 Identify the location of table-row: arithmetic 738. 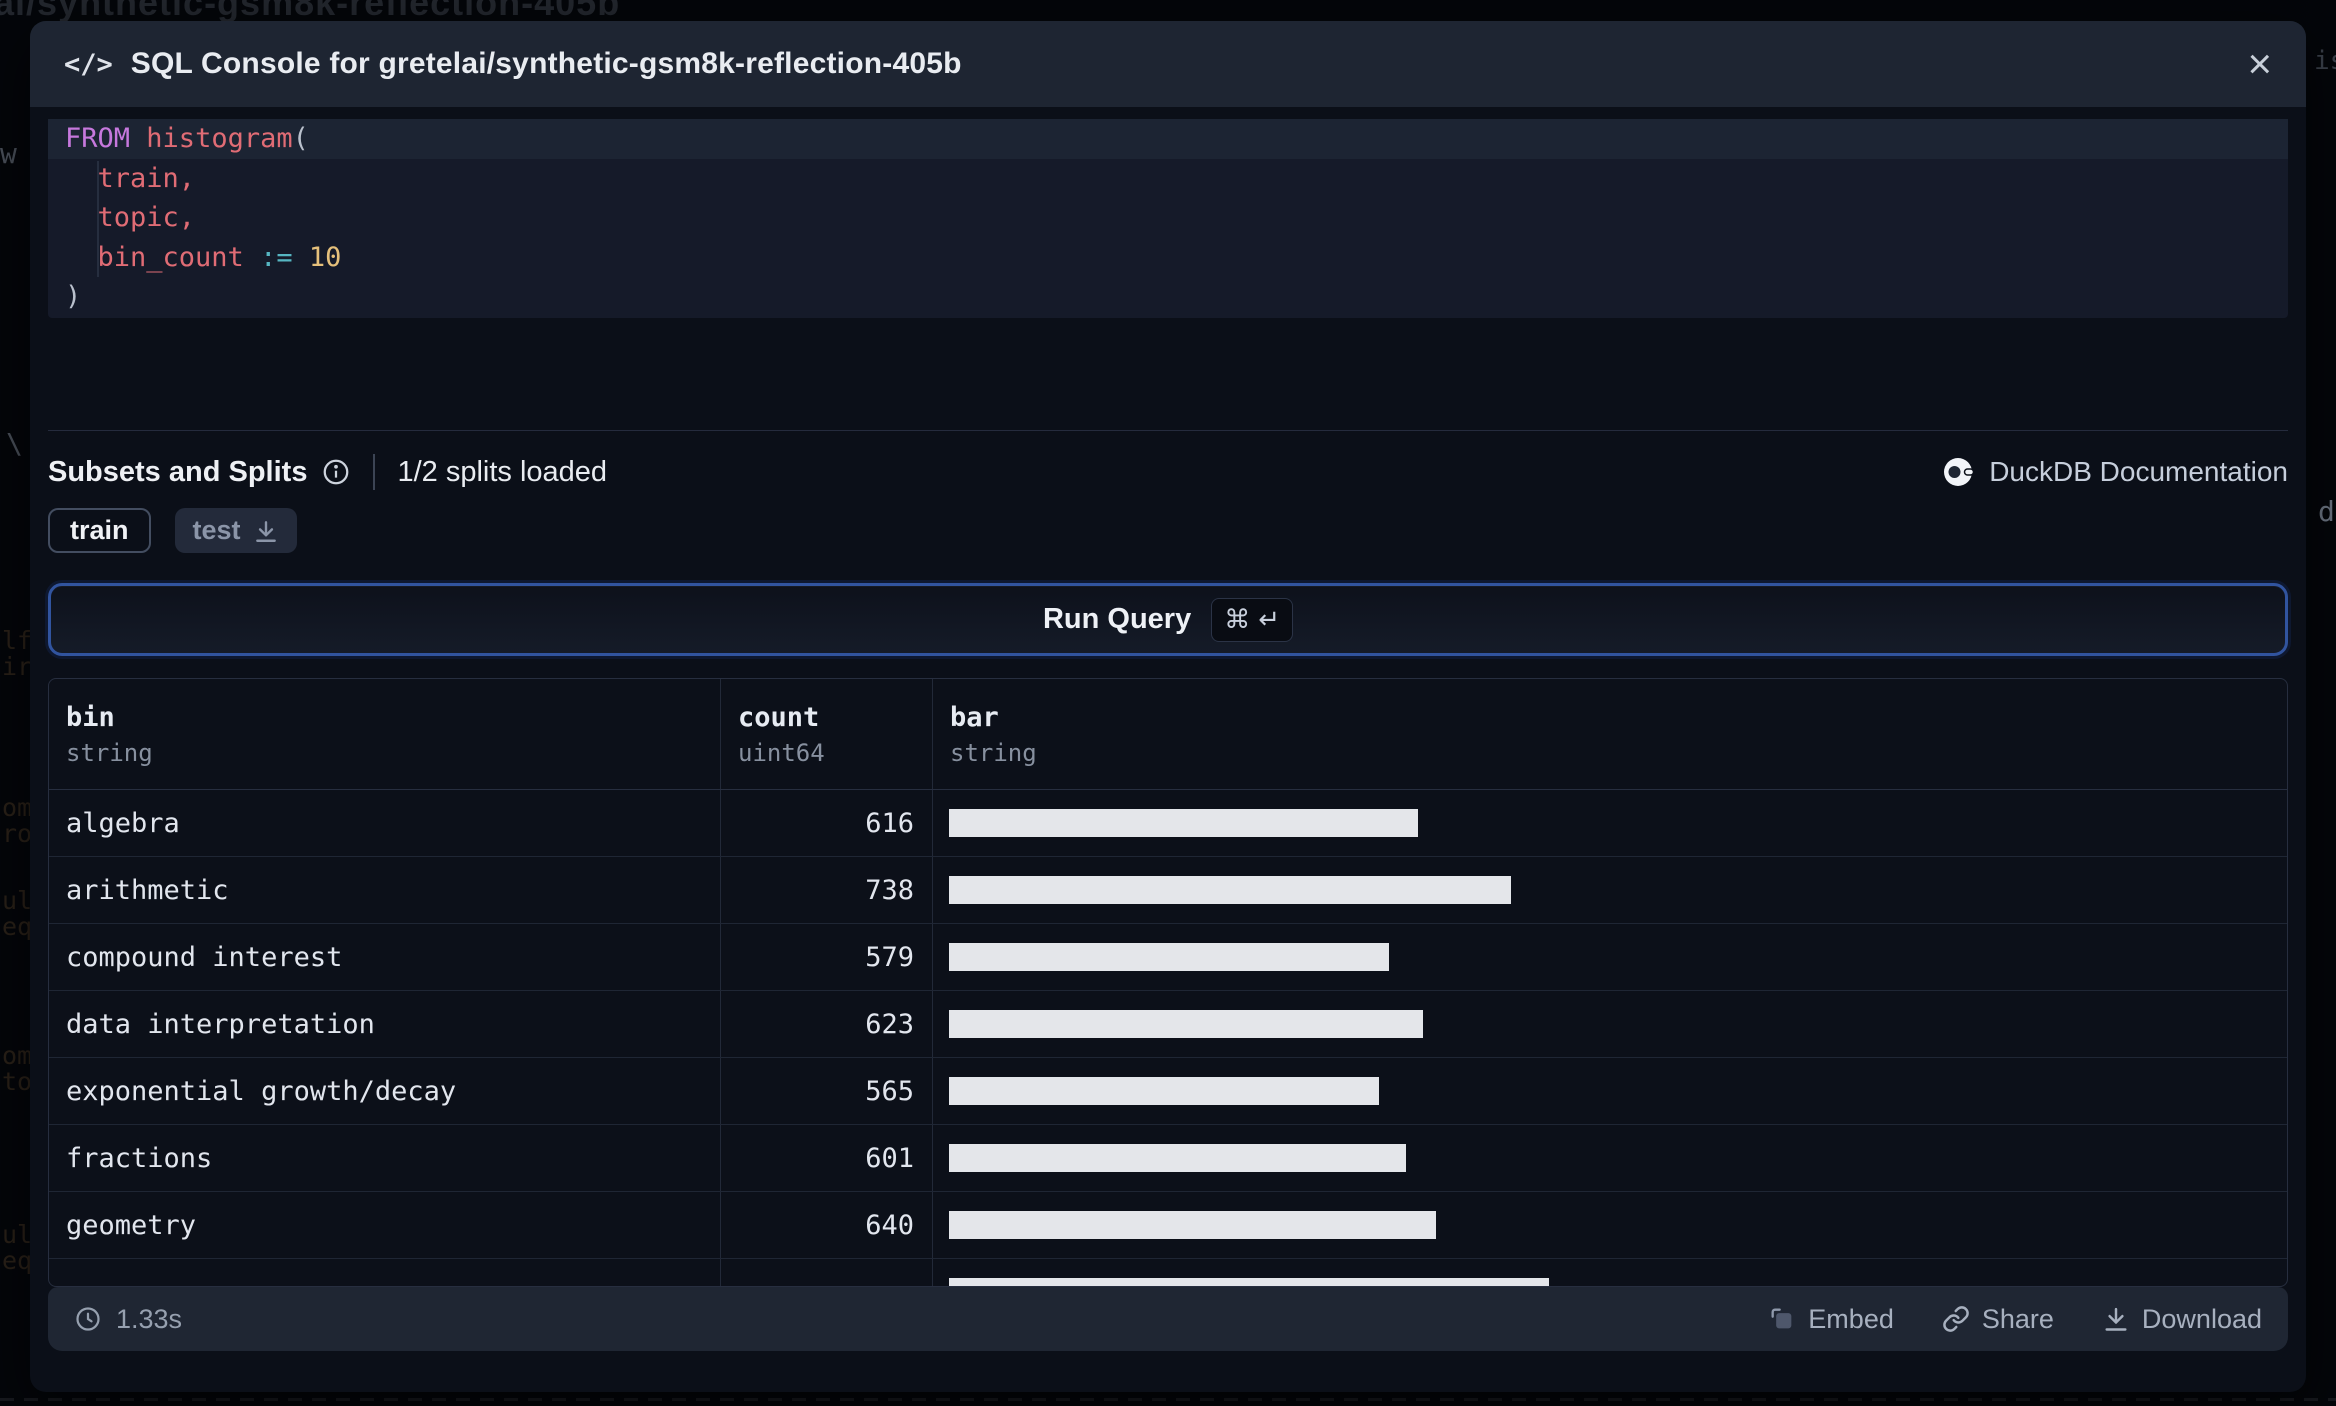
(1168, 890).